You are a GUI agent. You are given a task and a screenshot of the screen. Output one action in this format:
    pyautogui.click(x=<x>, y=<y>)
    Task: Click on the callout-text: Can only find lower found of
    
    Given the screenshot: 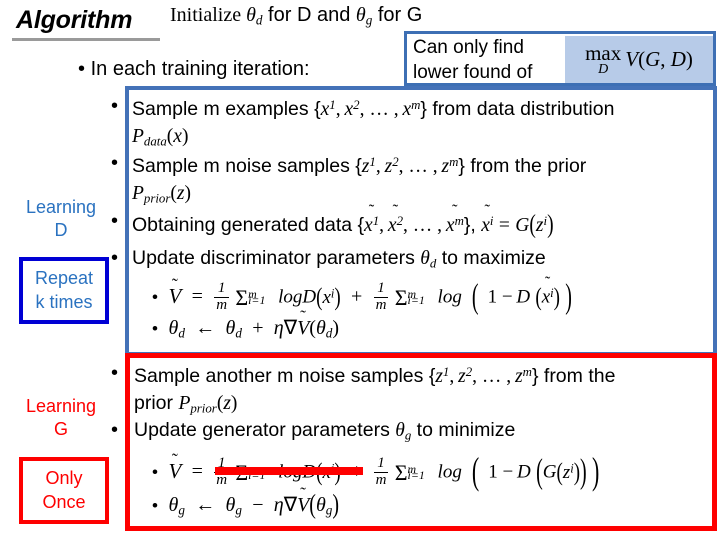 What is the action you would take?
    pyautogui.click(x=488, y=60)
    